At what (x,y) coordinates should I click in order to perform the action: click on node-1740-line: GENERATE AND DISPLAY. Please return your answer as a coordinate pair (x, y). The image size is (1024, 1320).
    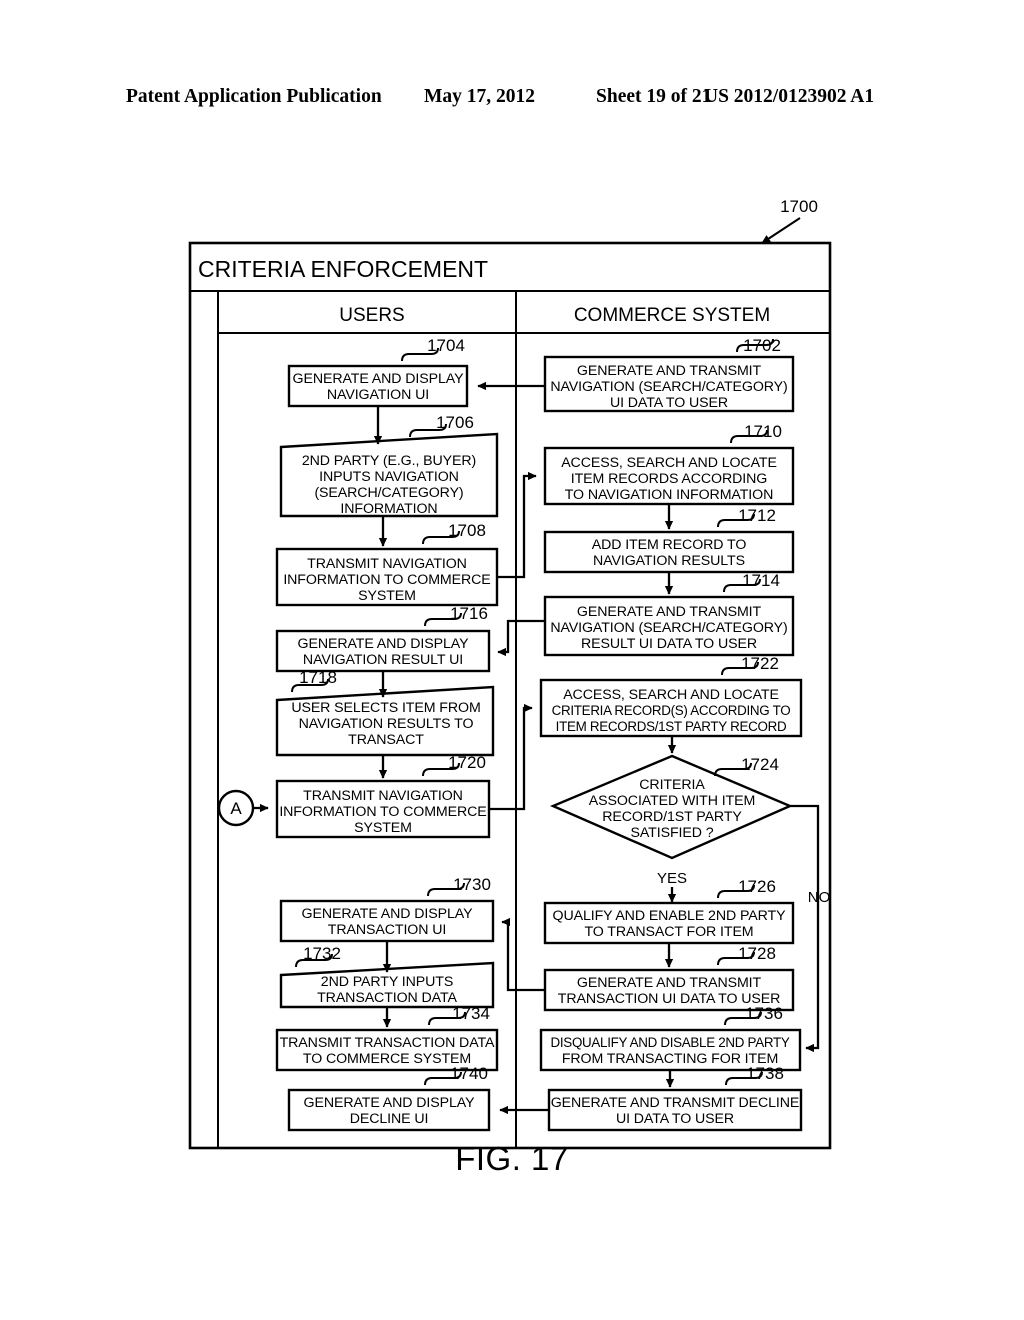
    Looking at the image, I should click on (390, 1103).